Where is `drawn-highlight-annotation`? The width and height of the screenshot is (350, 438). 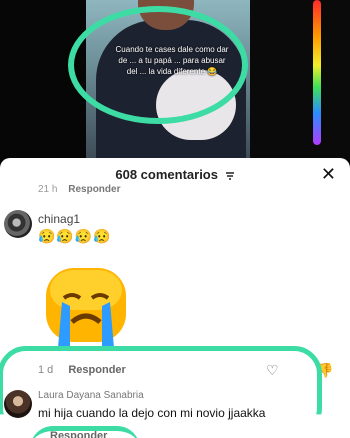 drawn-highlight-annotation is located at coordinates (161, 380).